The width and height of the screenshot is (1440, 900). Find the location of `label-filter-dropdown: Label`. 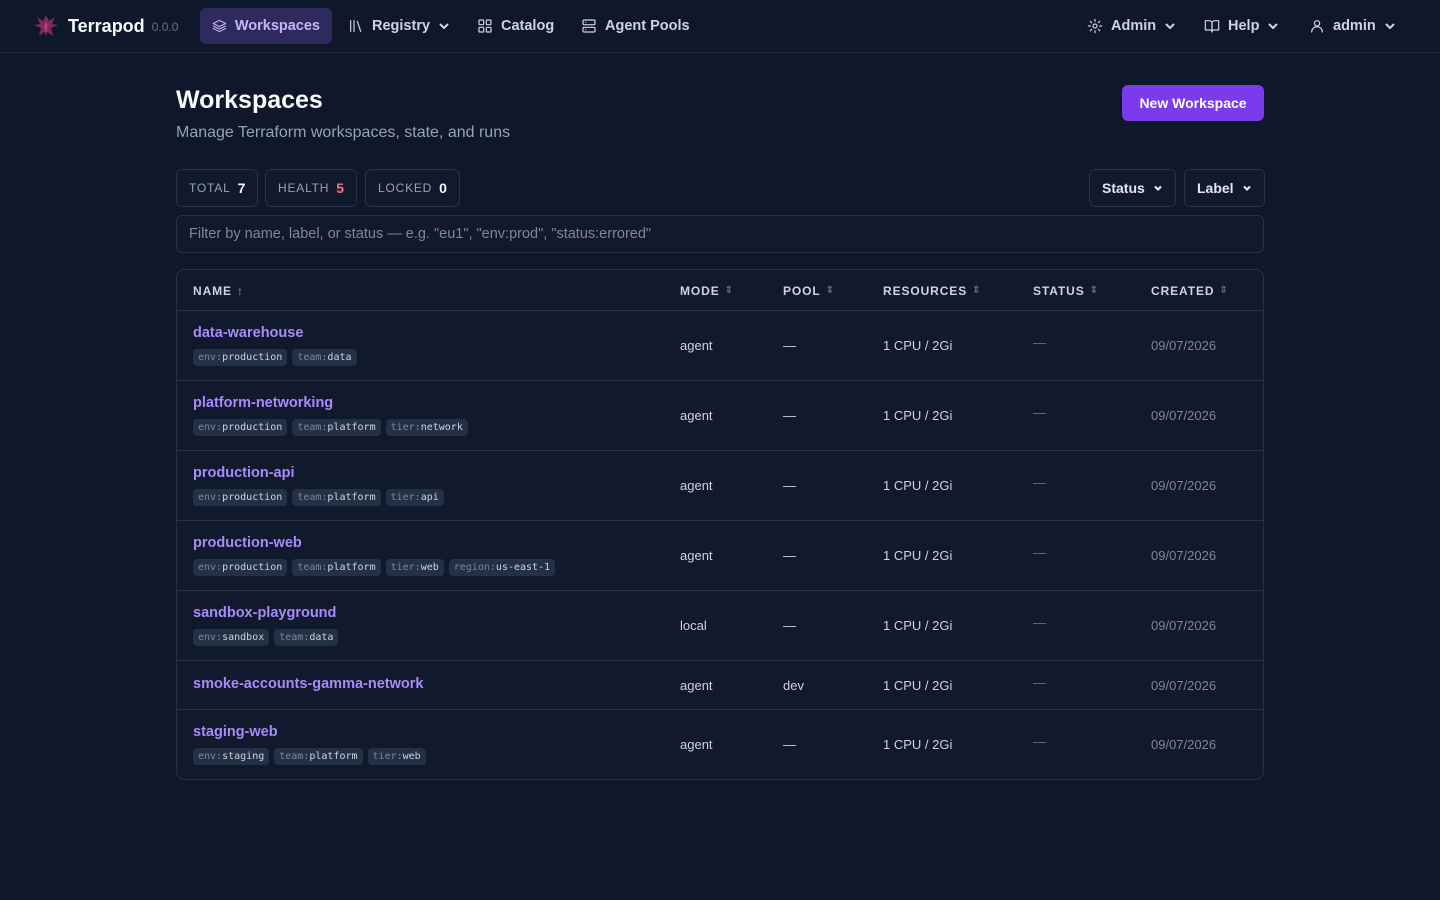

label-filter-dropdown: Label is located at coordinates (1224, 188).